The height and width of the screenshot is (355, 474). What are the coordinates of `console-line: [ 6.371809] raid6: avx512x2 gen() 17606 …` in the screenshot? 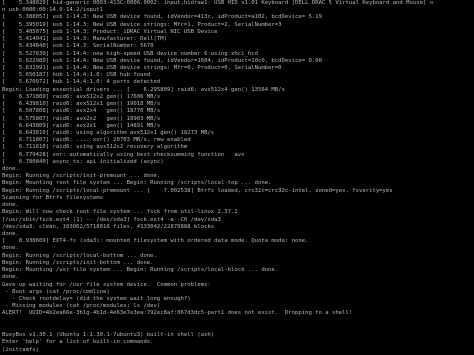 It's located at (81, 96).